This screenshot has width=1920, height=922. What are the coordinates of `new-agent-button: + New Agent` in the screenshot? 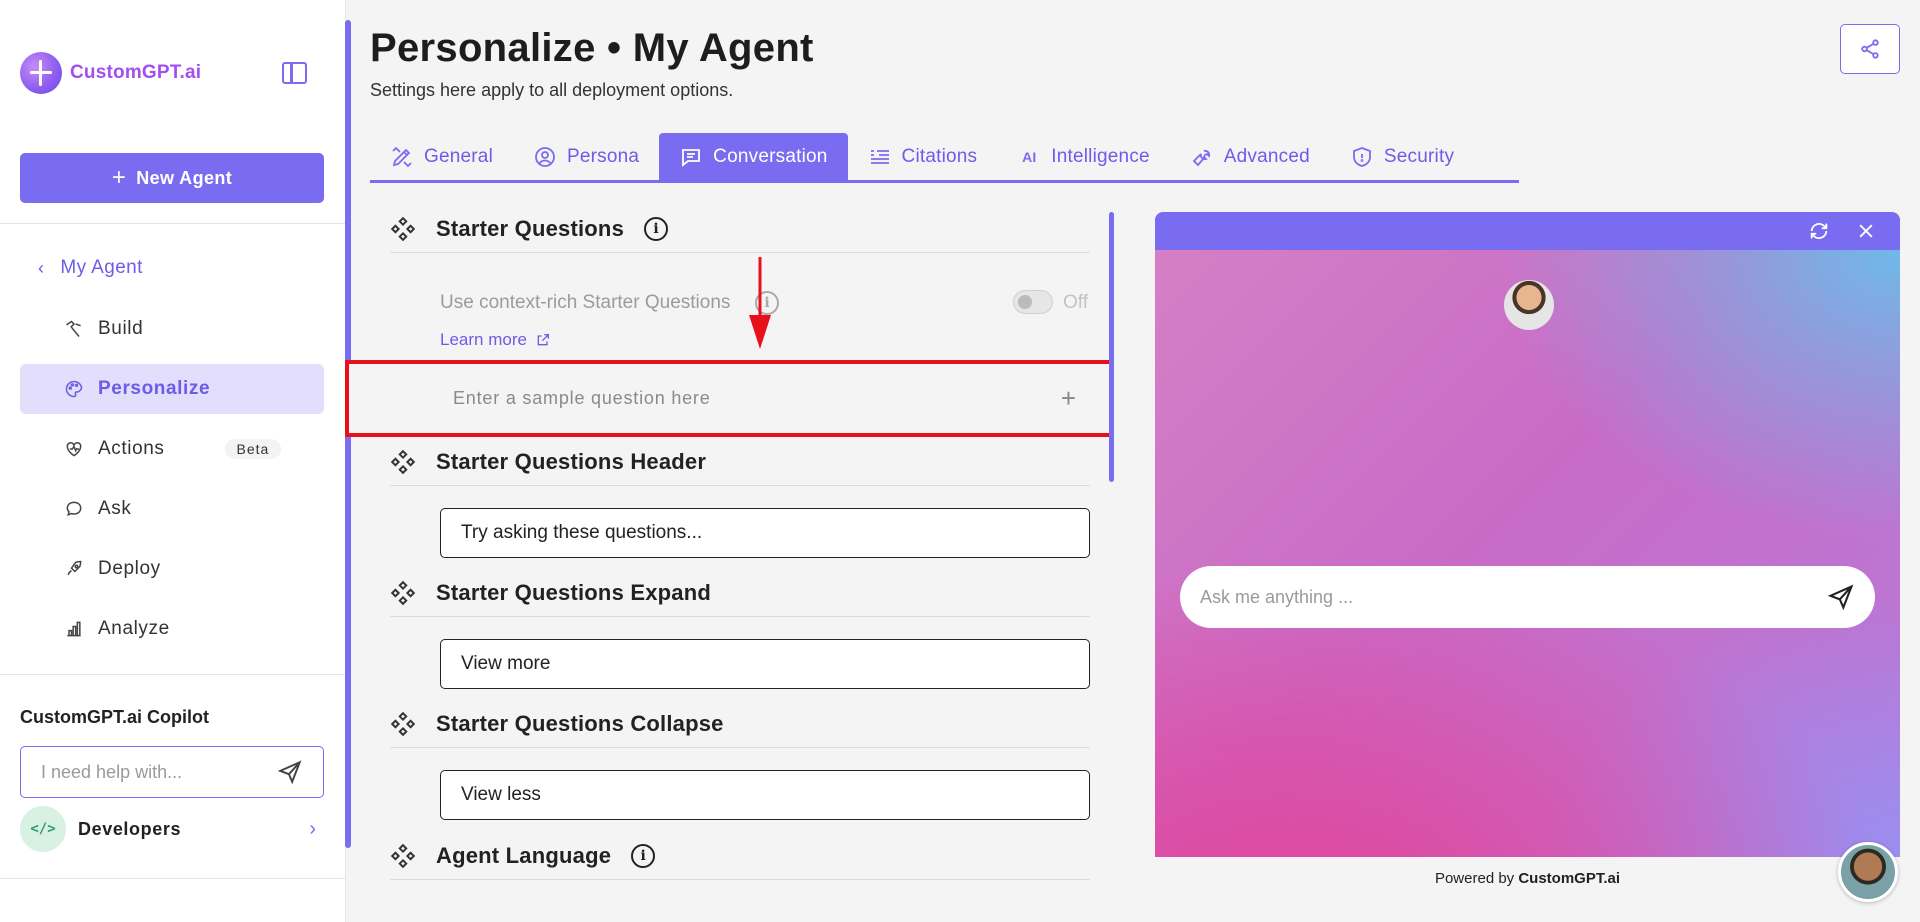 It's located at (172, 178).